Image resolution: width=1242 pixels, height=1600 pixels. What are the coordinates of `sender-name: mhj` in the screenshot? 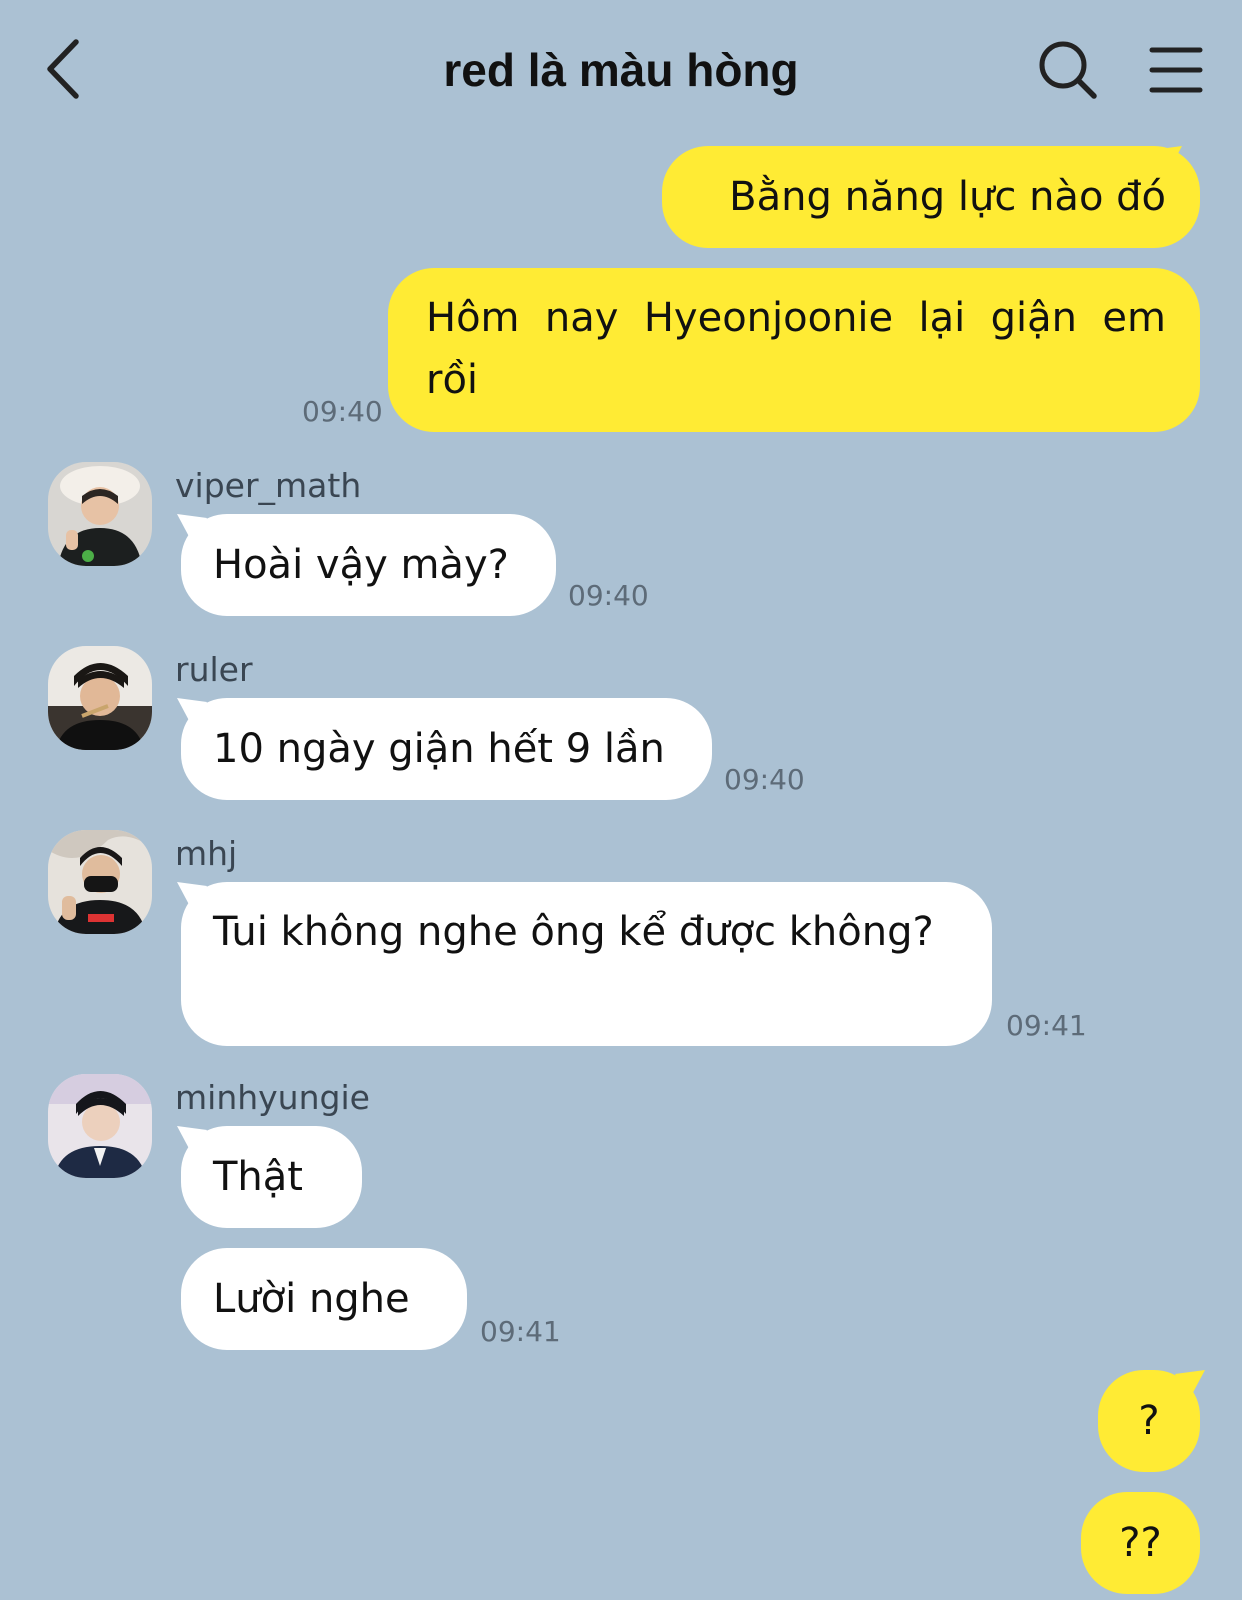 It's located at (206, 853).